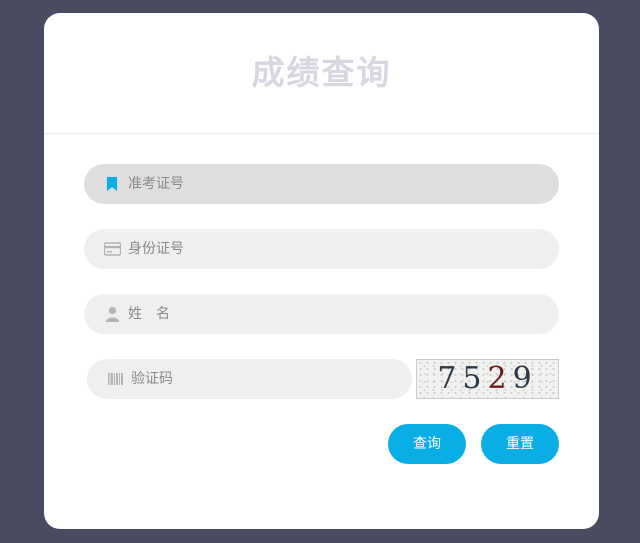 The width and height of the screenshot is (640, 543). Describe the element at coordinates (321, 133) in the screenshot. I see `title-divider` at that location.